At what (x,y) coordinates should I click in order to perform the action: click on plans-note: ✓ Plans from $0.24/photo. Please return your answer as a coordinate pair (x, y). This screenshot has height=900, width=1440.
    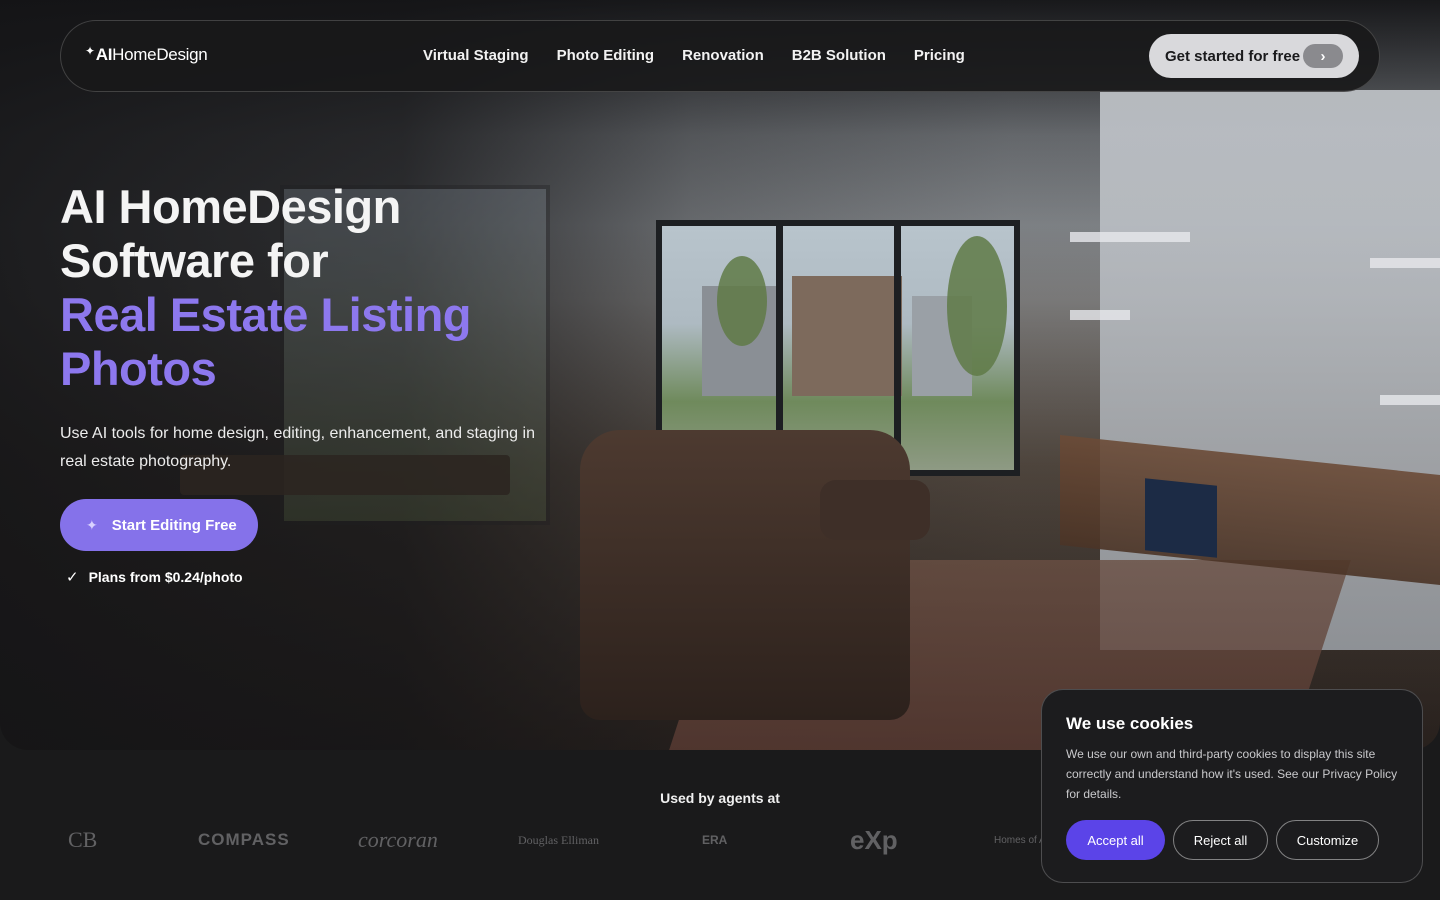
    Looking at the image, I should click on (154, 577).